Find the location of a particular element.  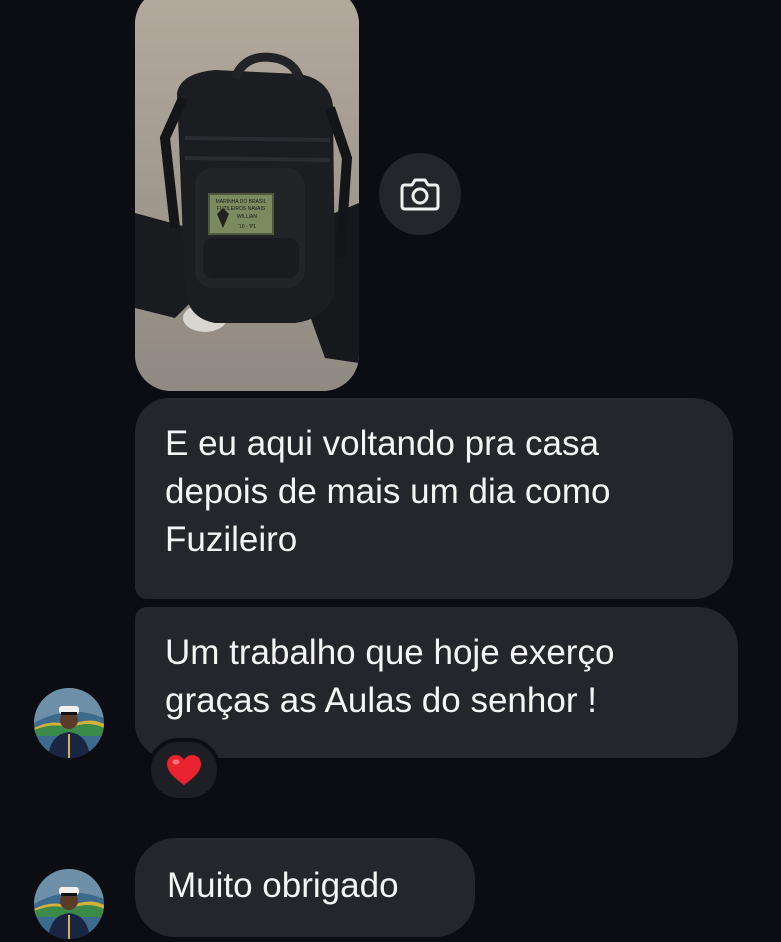

camera-icon is located at coordinates (420, 194).